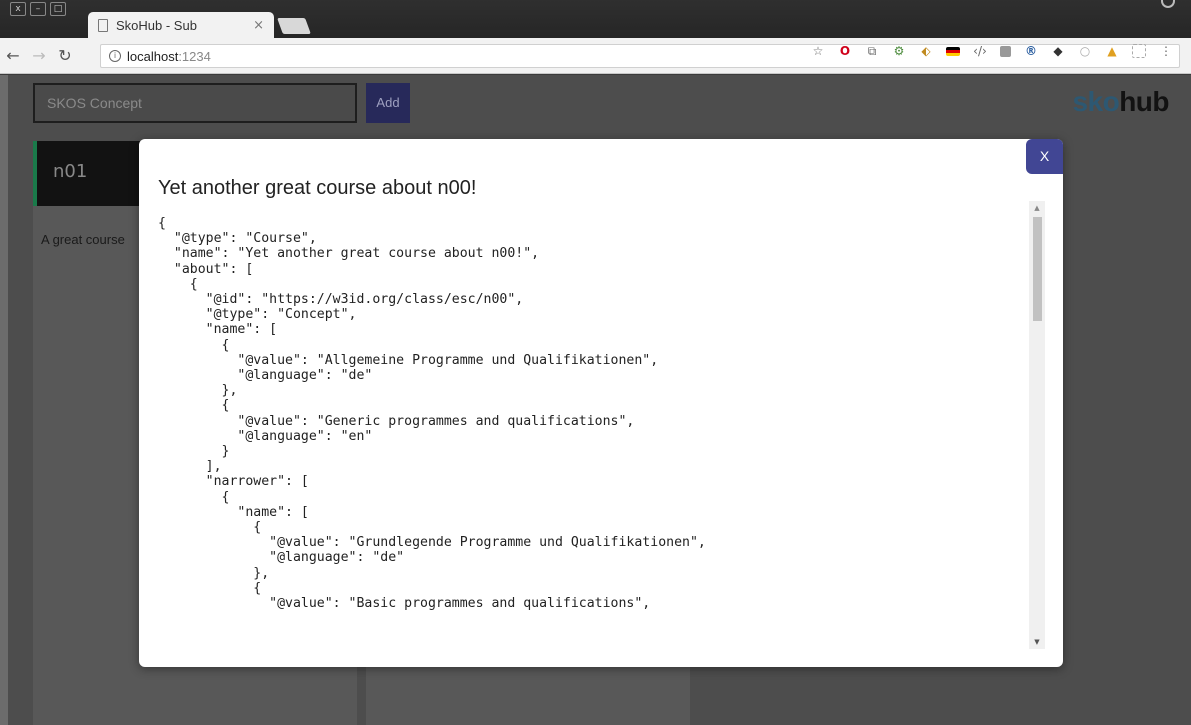  What do you see at coordinates (1058, 51) in the screenshot?
I see `pocket-icon: ◆` at bounding box center [1058, 51].